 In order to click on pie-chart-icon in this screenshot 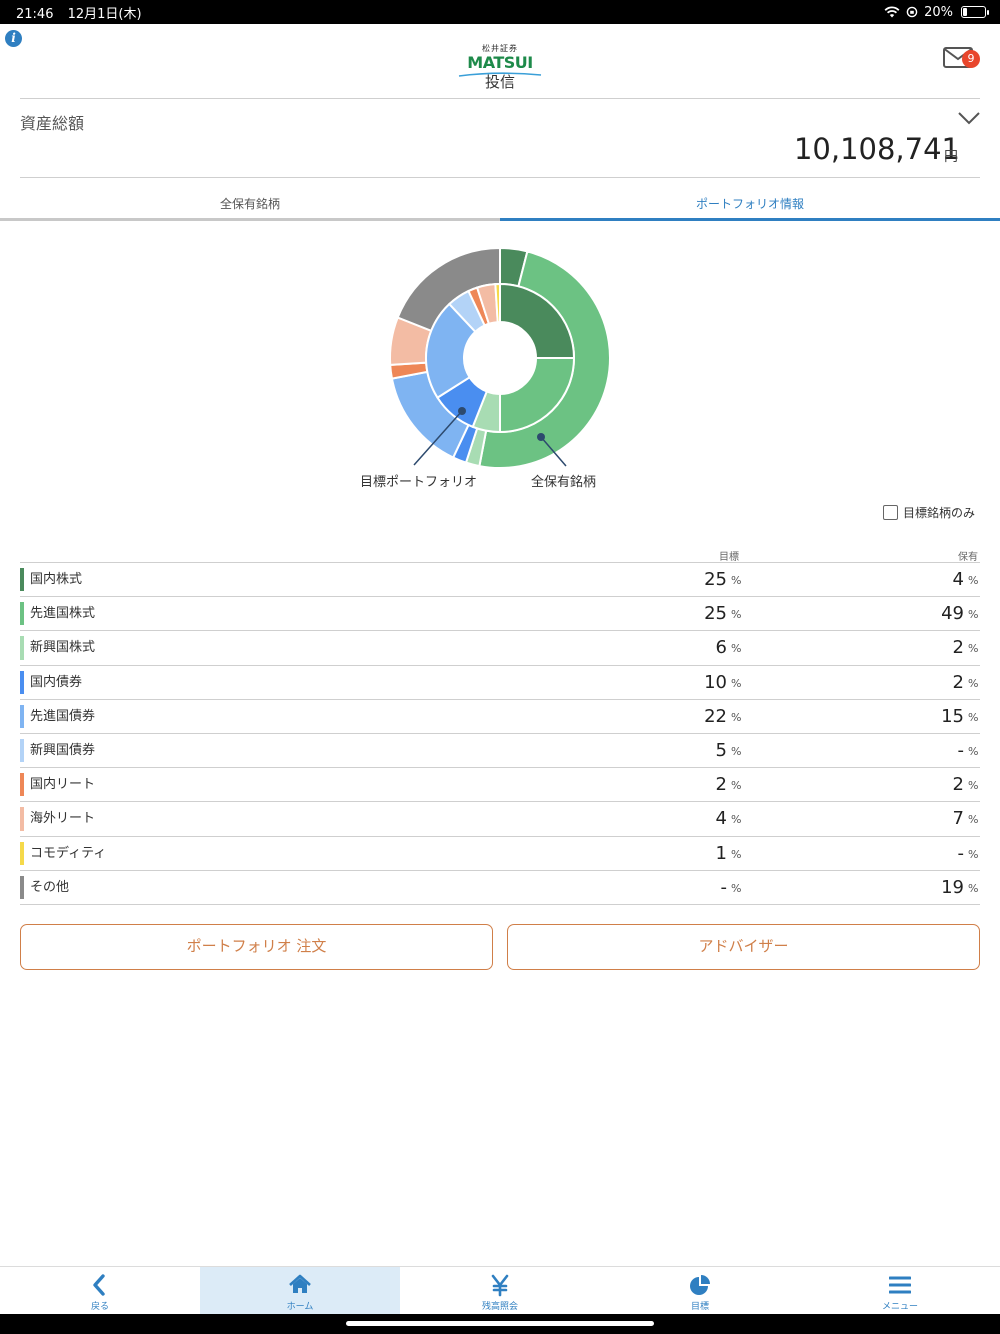, I will do `click(700, 1285)`.